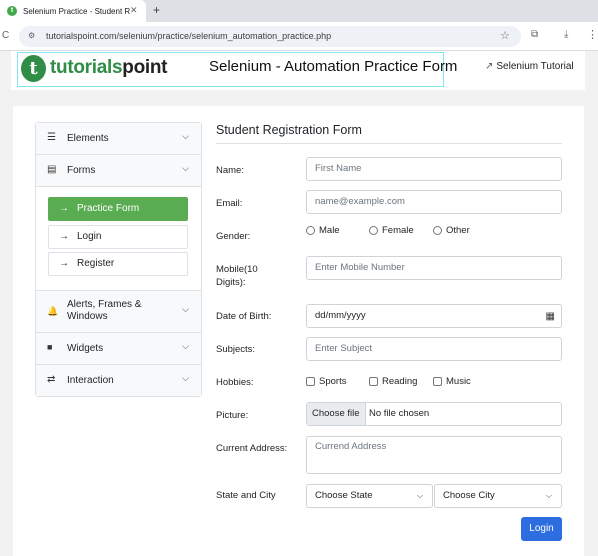 This screenshot has width=598, height=556. I want to click on dob-label: Date of Birth:, so click(244, 316).